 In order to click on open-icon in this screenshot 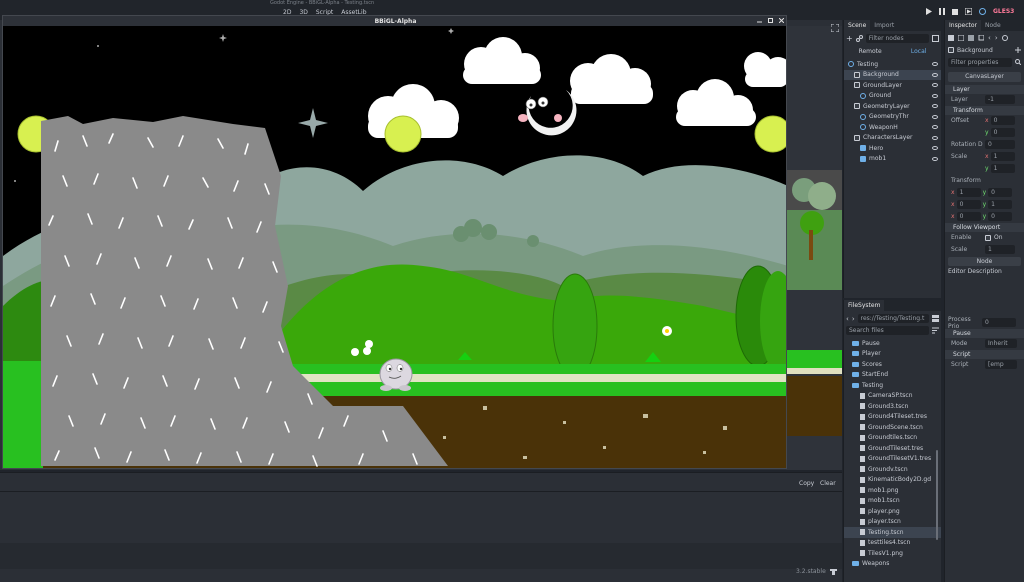, I will do `click(961, 38)`.